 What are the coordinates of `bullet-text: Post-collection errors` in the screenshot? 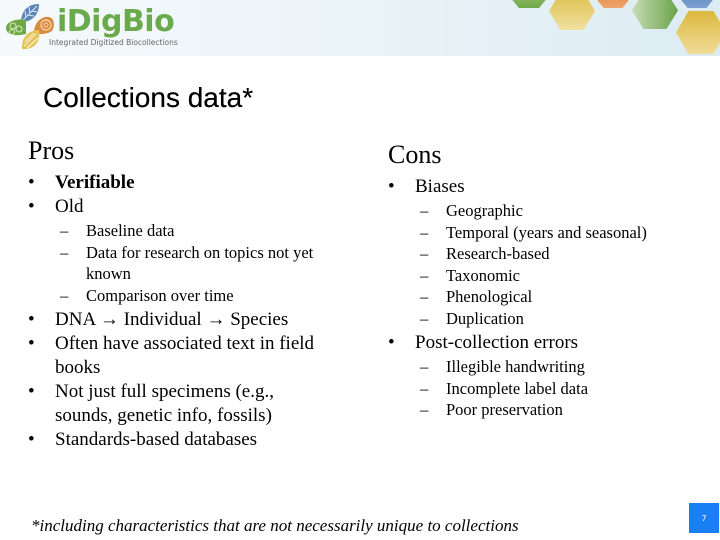 It's located at (497, 342).